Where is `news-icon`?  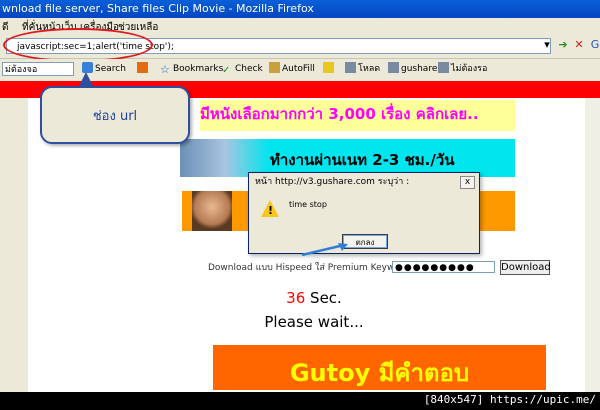
news-icon is located at coordinates (142, 67).